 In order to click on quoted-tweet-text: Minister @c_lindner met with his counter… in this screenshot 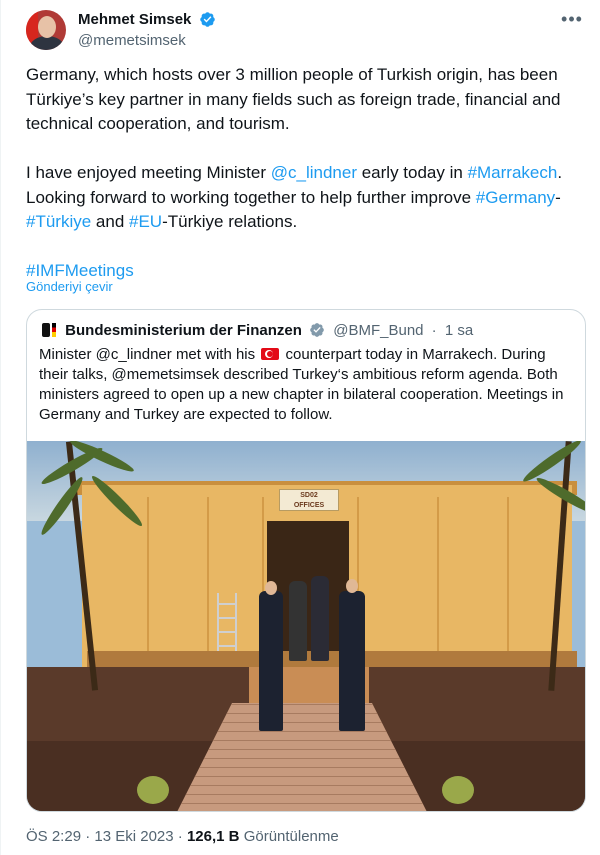, I will do `click(301, 384)`.